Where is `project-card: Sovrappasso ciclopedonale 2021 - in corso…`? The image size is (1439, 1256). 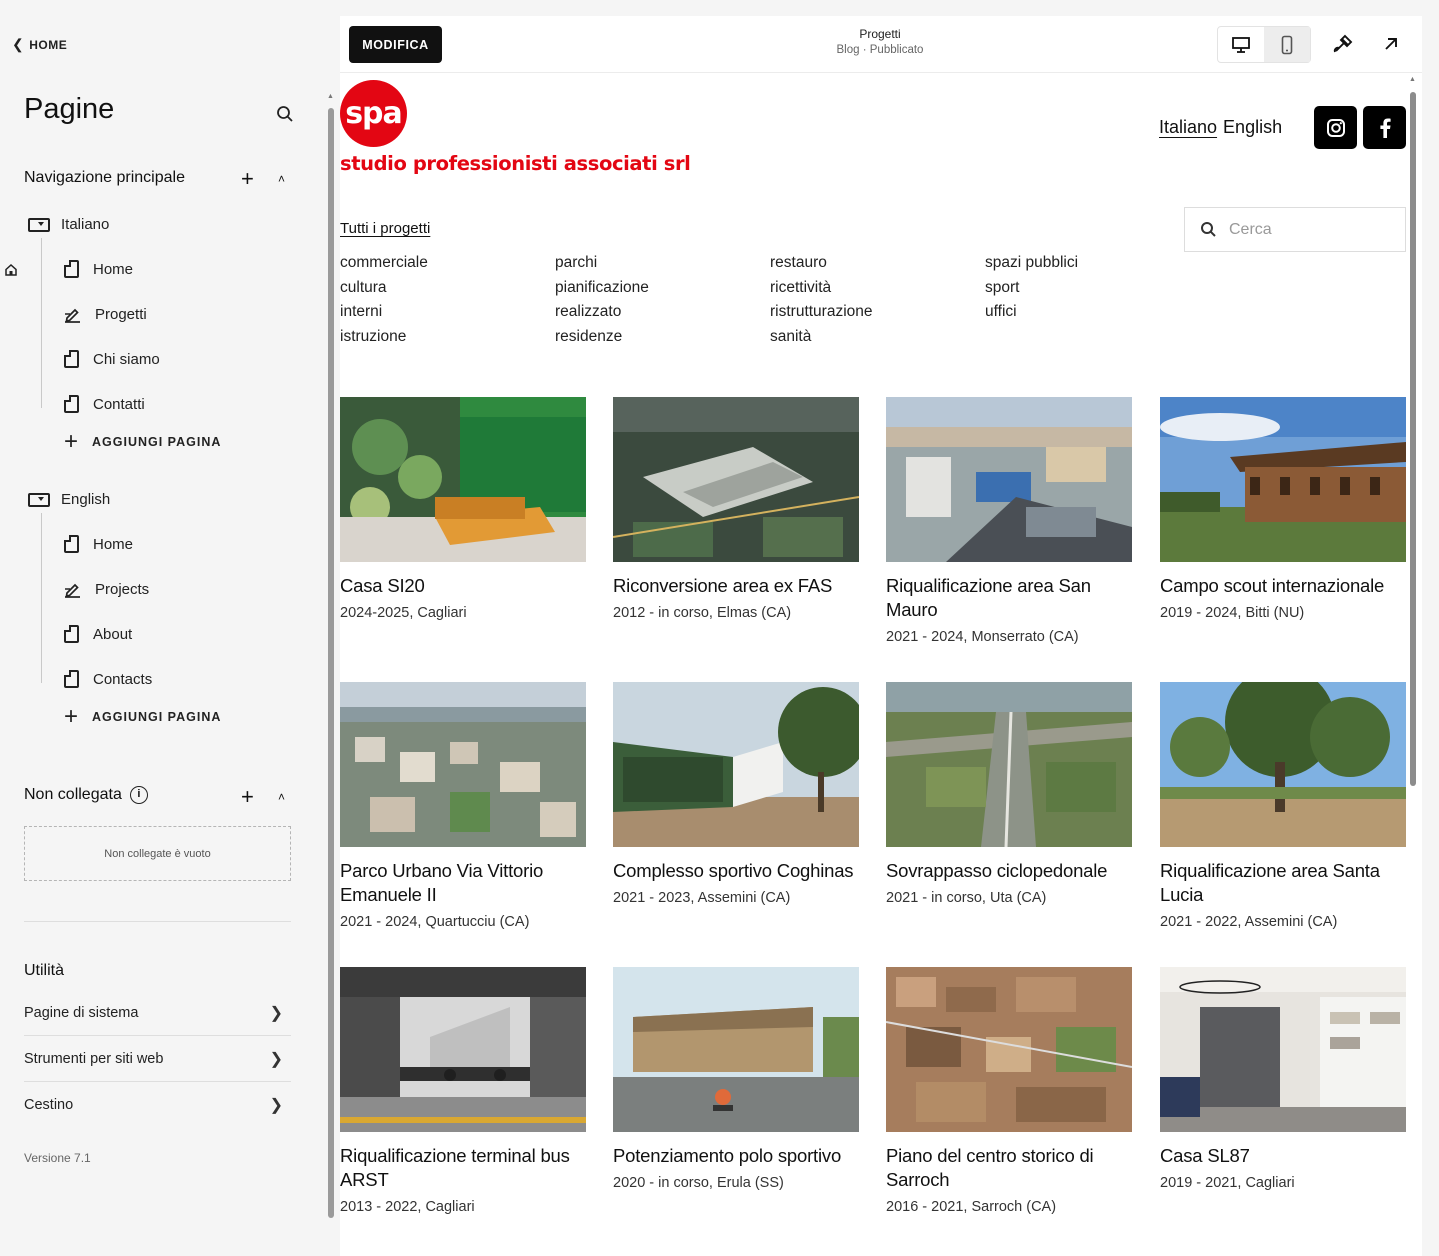
project-card: Sovrappasso ciclopedonale 2021 - in corso… is located at coordinates (1009, 794).